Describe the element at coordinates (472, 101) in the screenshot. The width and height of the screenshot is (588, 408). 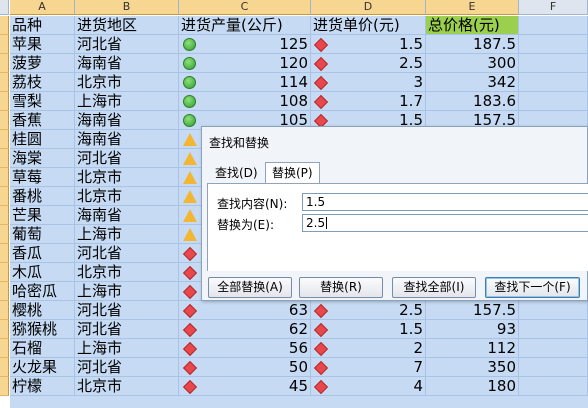
I see `cell-e: 183.6` at that location.